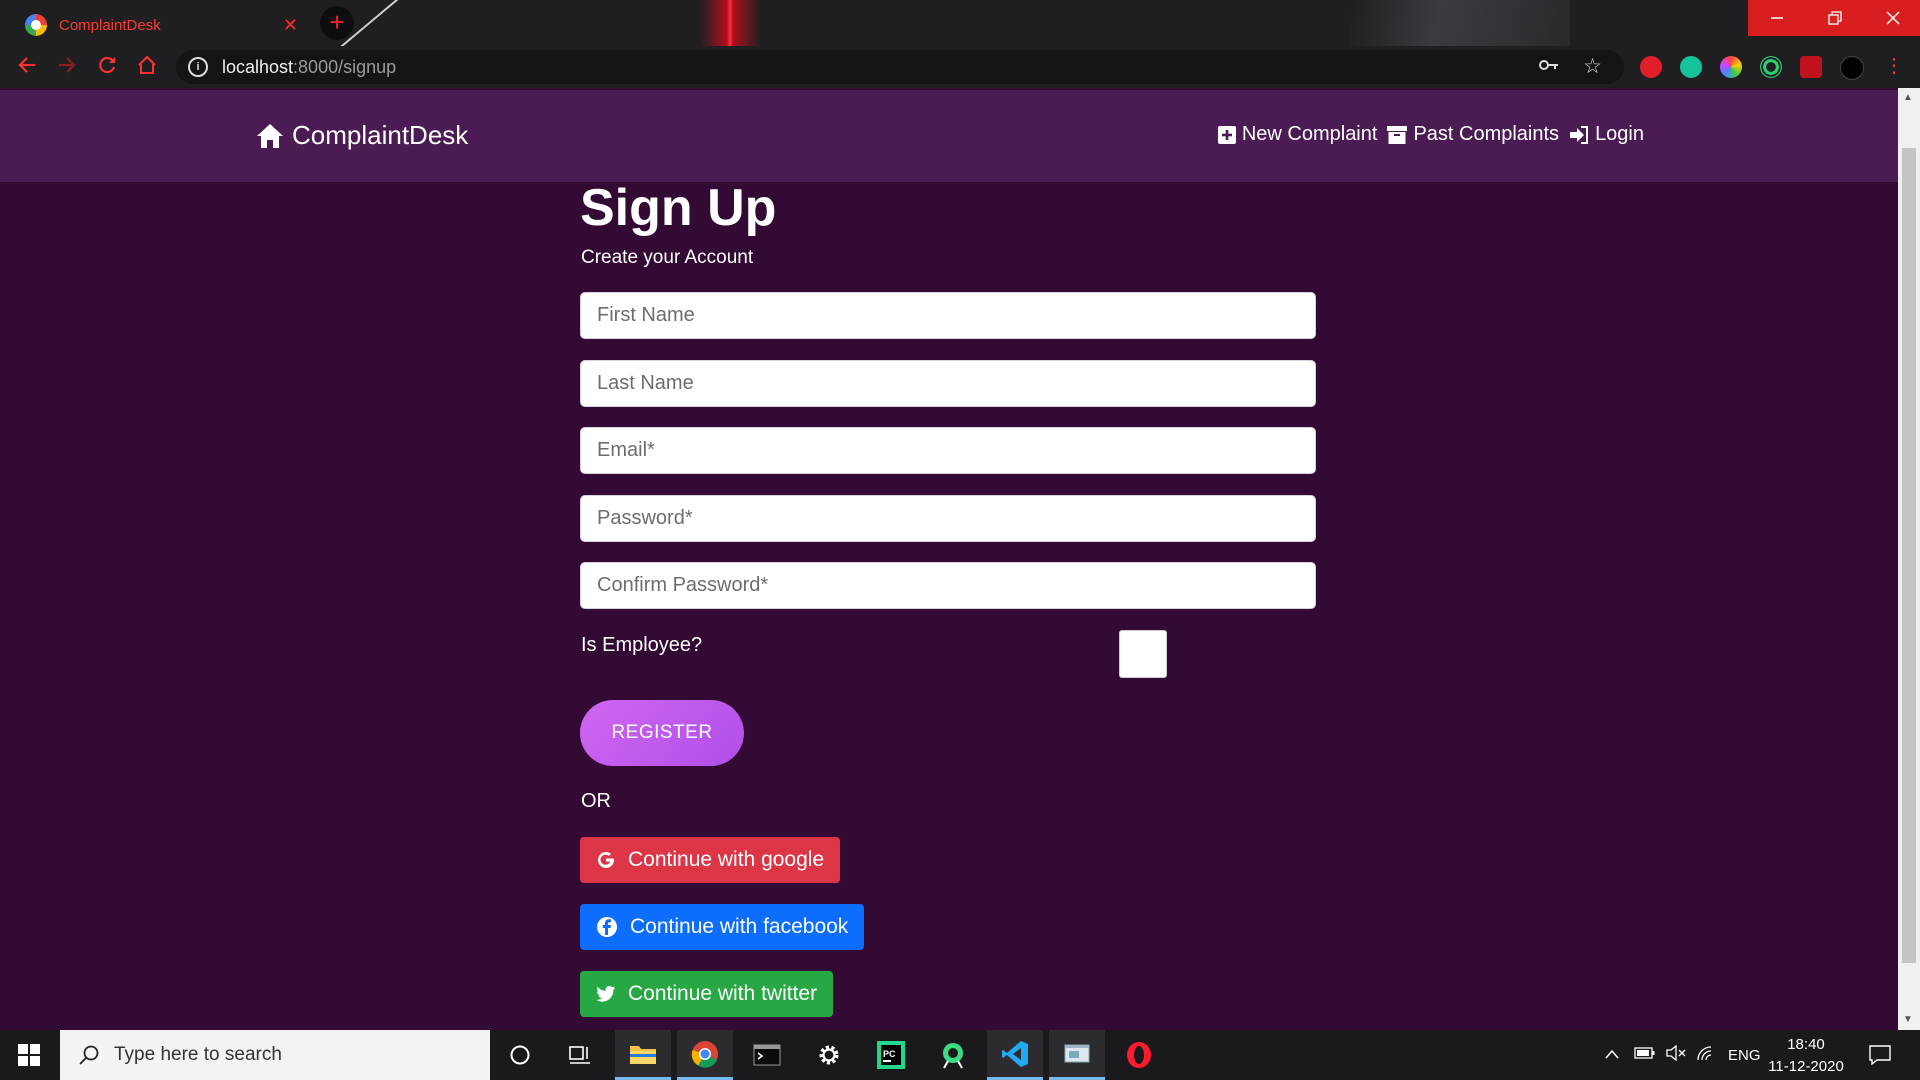 Image resolution: width=1920 pixels, height=1080 pixels. I want to click on tab-close-icon: ✕, so click(290, 25).